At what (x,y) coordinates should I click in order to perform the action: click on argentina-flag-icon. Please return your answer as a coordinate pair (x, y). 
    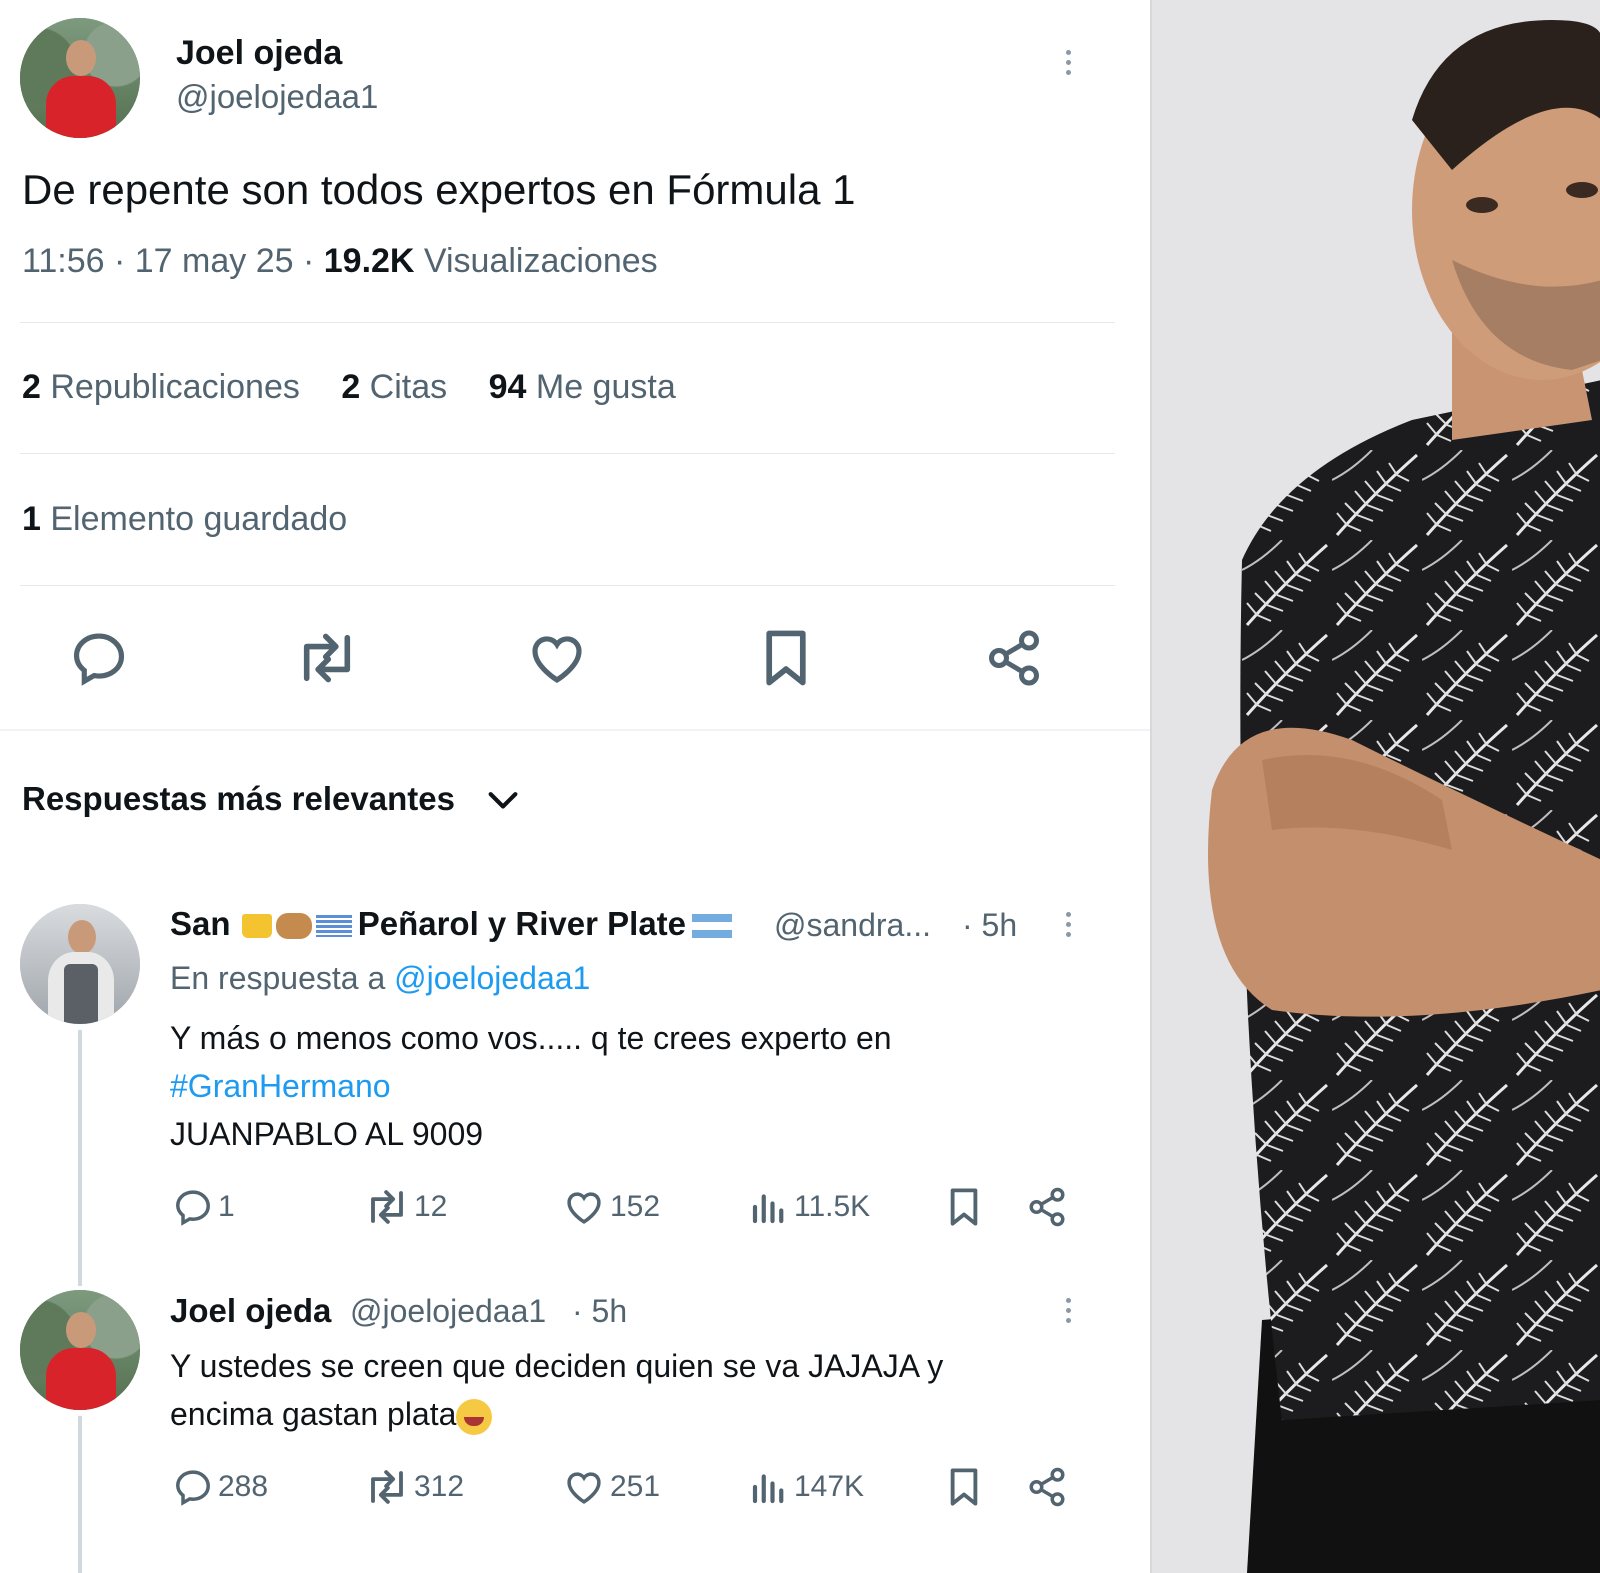
    Looking at the image, I should click on (712, 926).